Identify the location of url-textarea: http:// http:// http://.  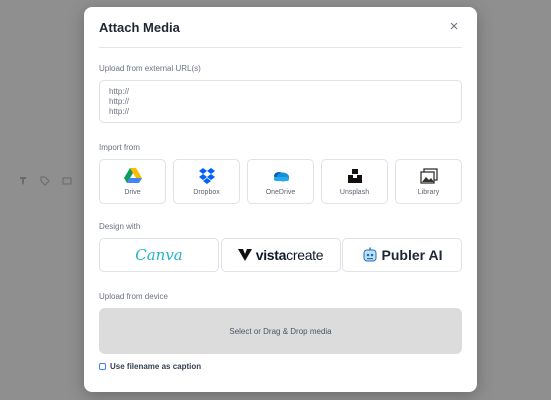
(280, 101).